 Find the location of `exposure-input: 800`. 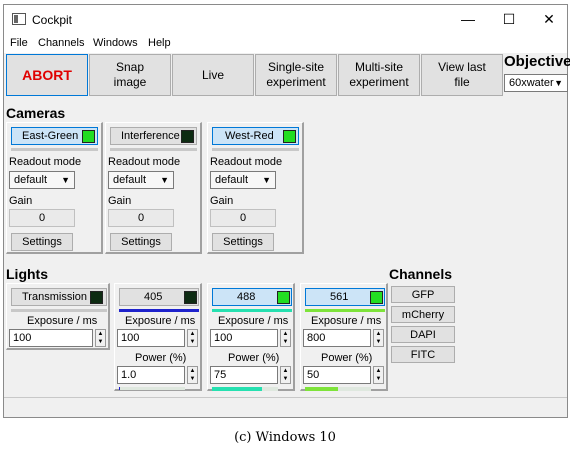

exposure-input: 800 is located at coordinates (337, 338).